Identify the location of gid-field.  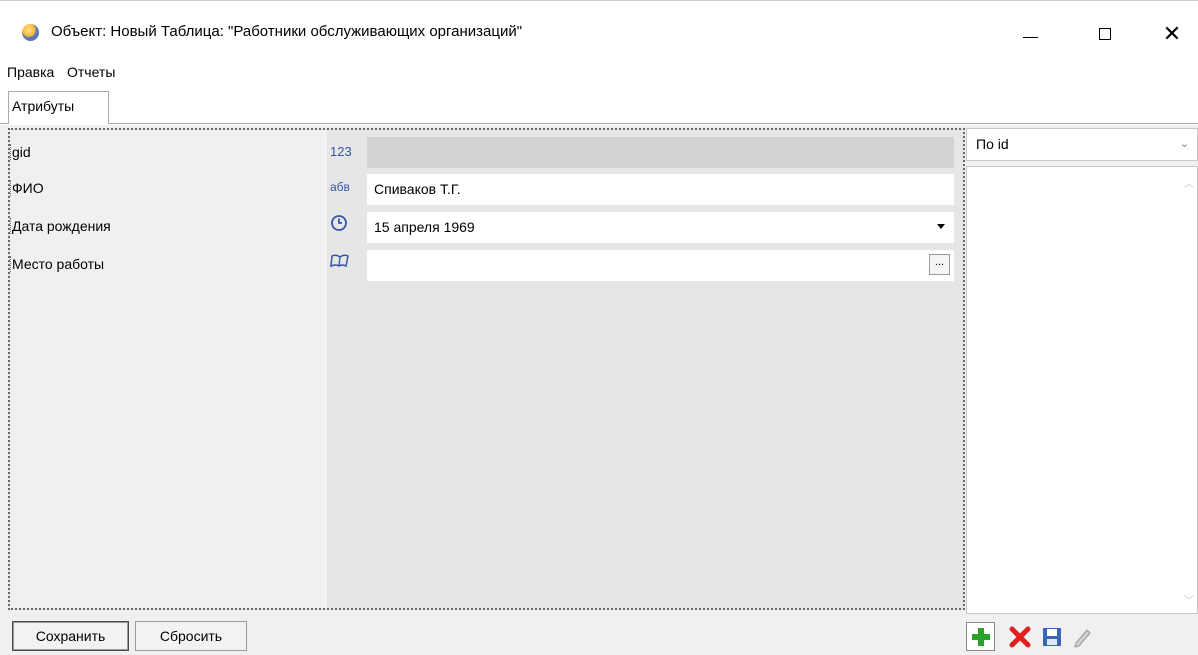
(660, 152).